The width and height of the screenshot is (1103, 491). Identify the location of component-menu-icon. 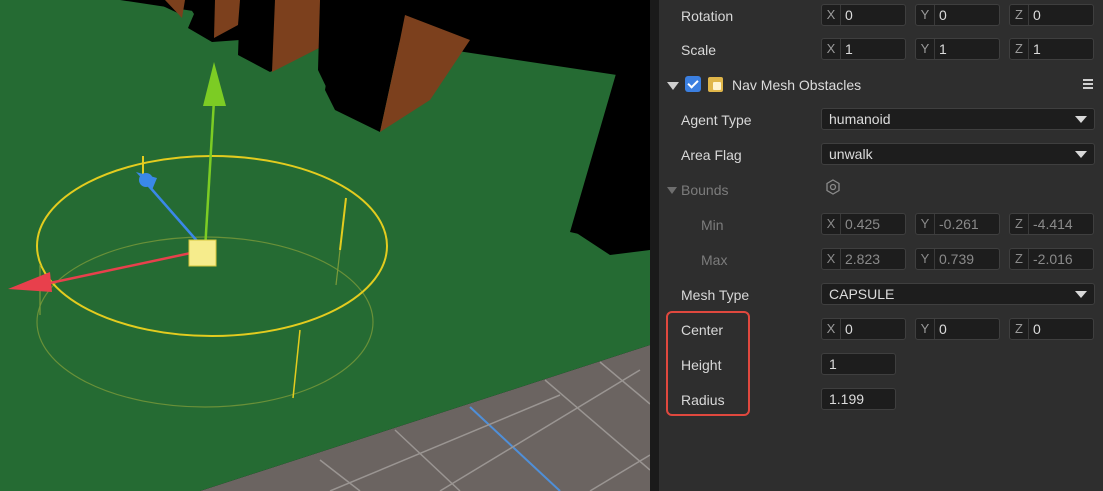
(1088, 84).